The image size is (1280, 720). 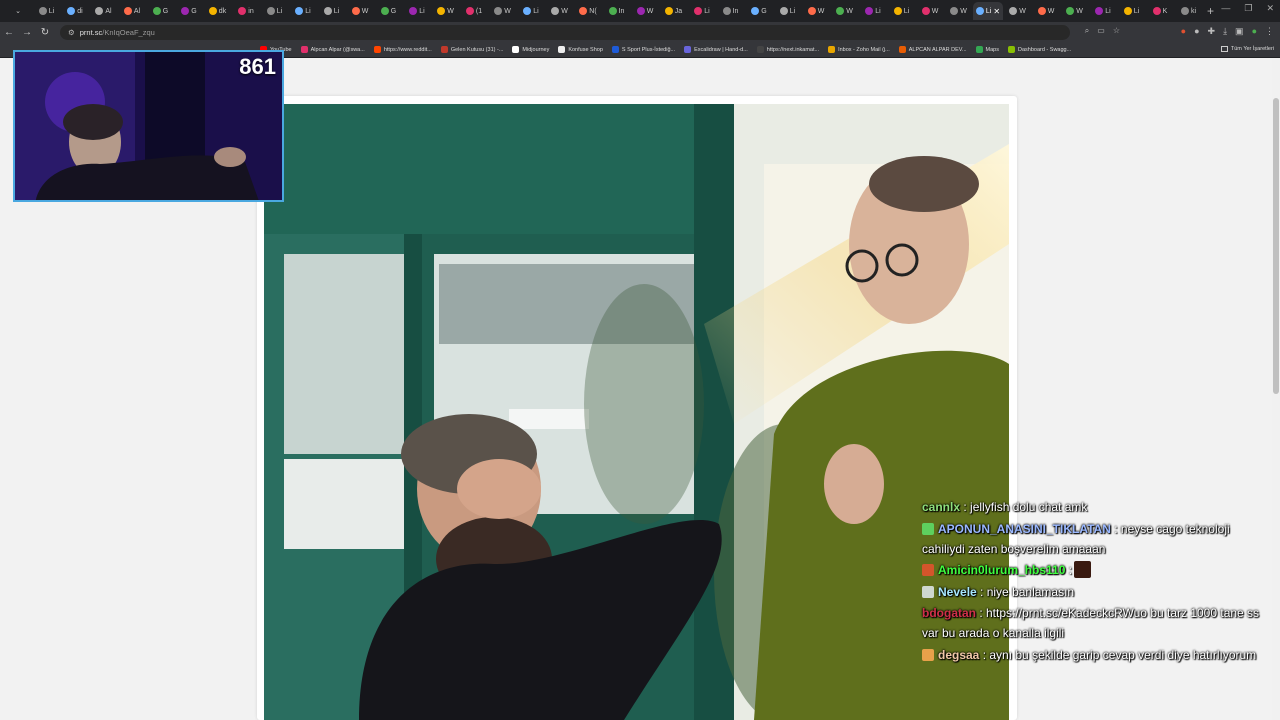 What do you see at coordinates (1196, 31) in the screenshot?
I see `extension-icon-gray: ●` at bounding box center [1196, 31].